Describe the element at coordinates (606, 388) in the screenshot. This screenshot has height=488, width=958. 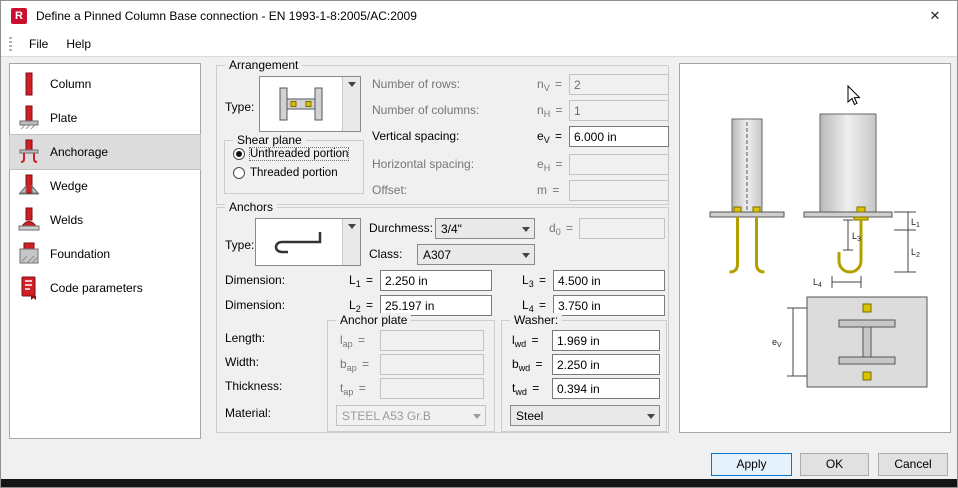
I see `twd-input` at that location.